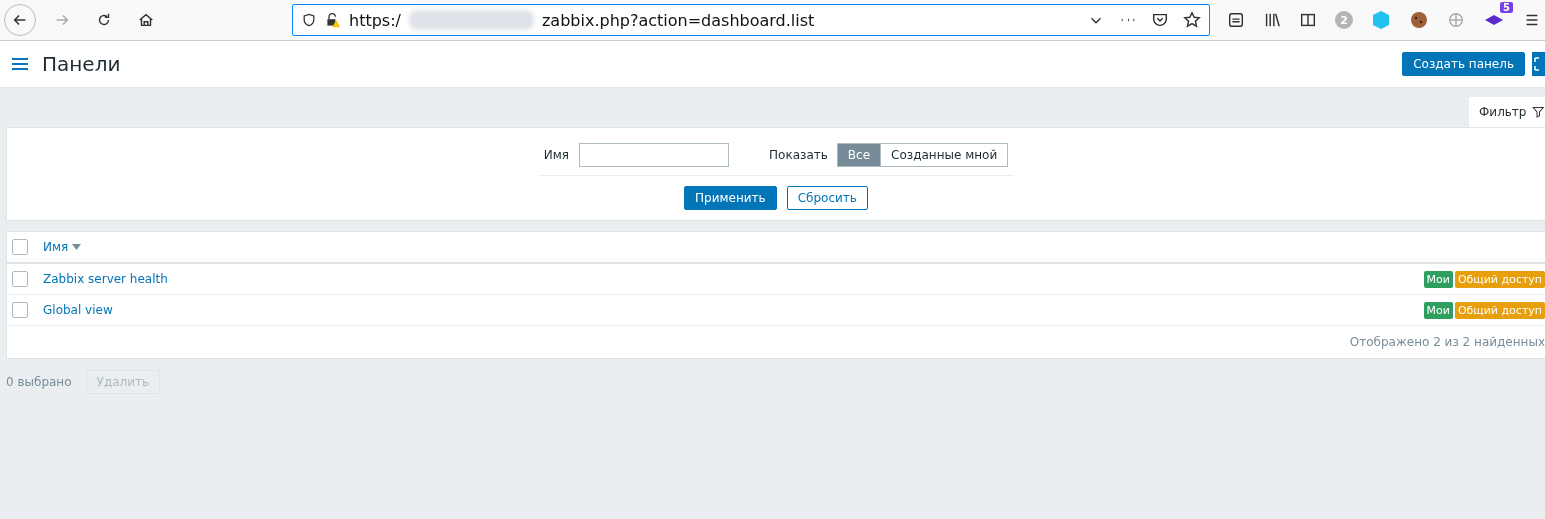  I want to click on name-column-header: Имя, so click(56, 247).